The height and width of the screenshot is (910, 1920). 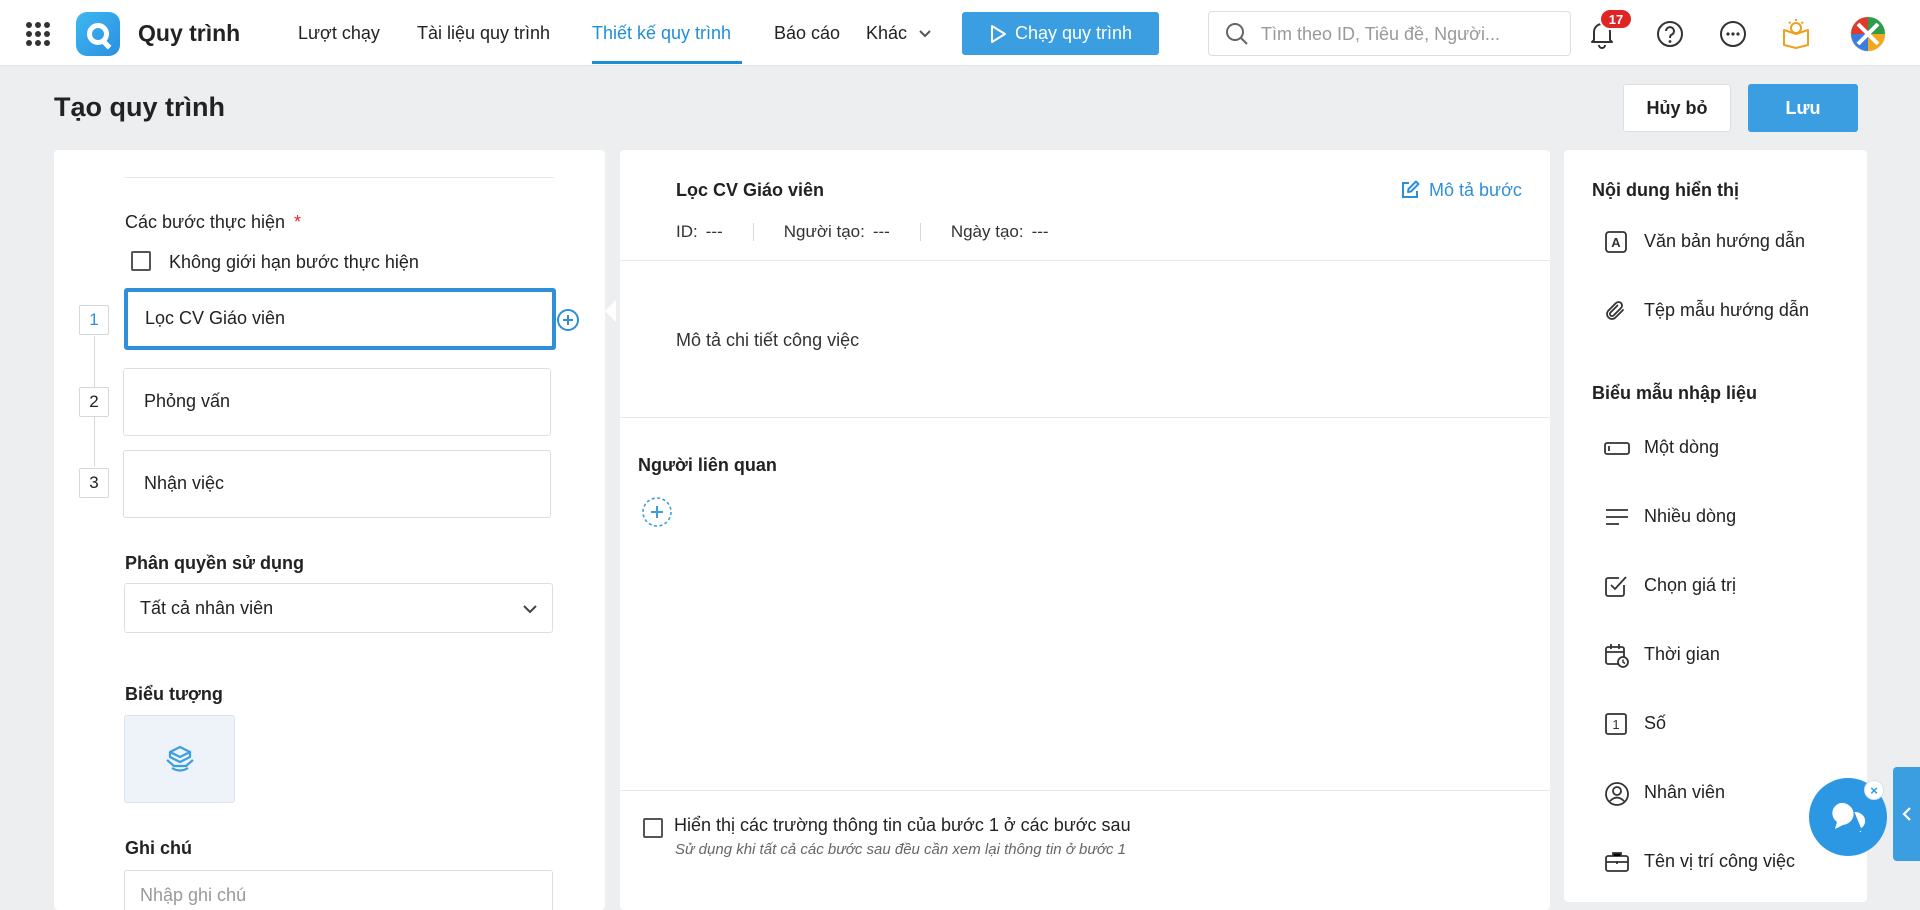 I want to click on permission-label: Phân quyền sử dụng, so click(x=215, y=563).